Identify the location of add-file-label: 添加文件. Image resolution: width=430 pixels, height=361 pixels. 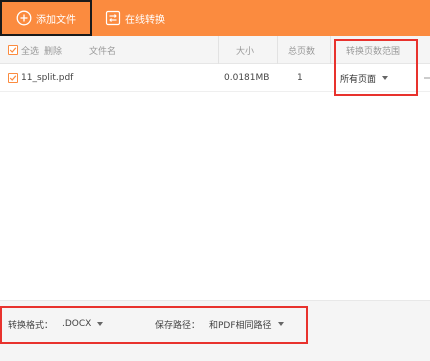
(56, 20).